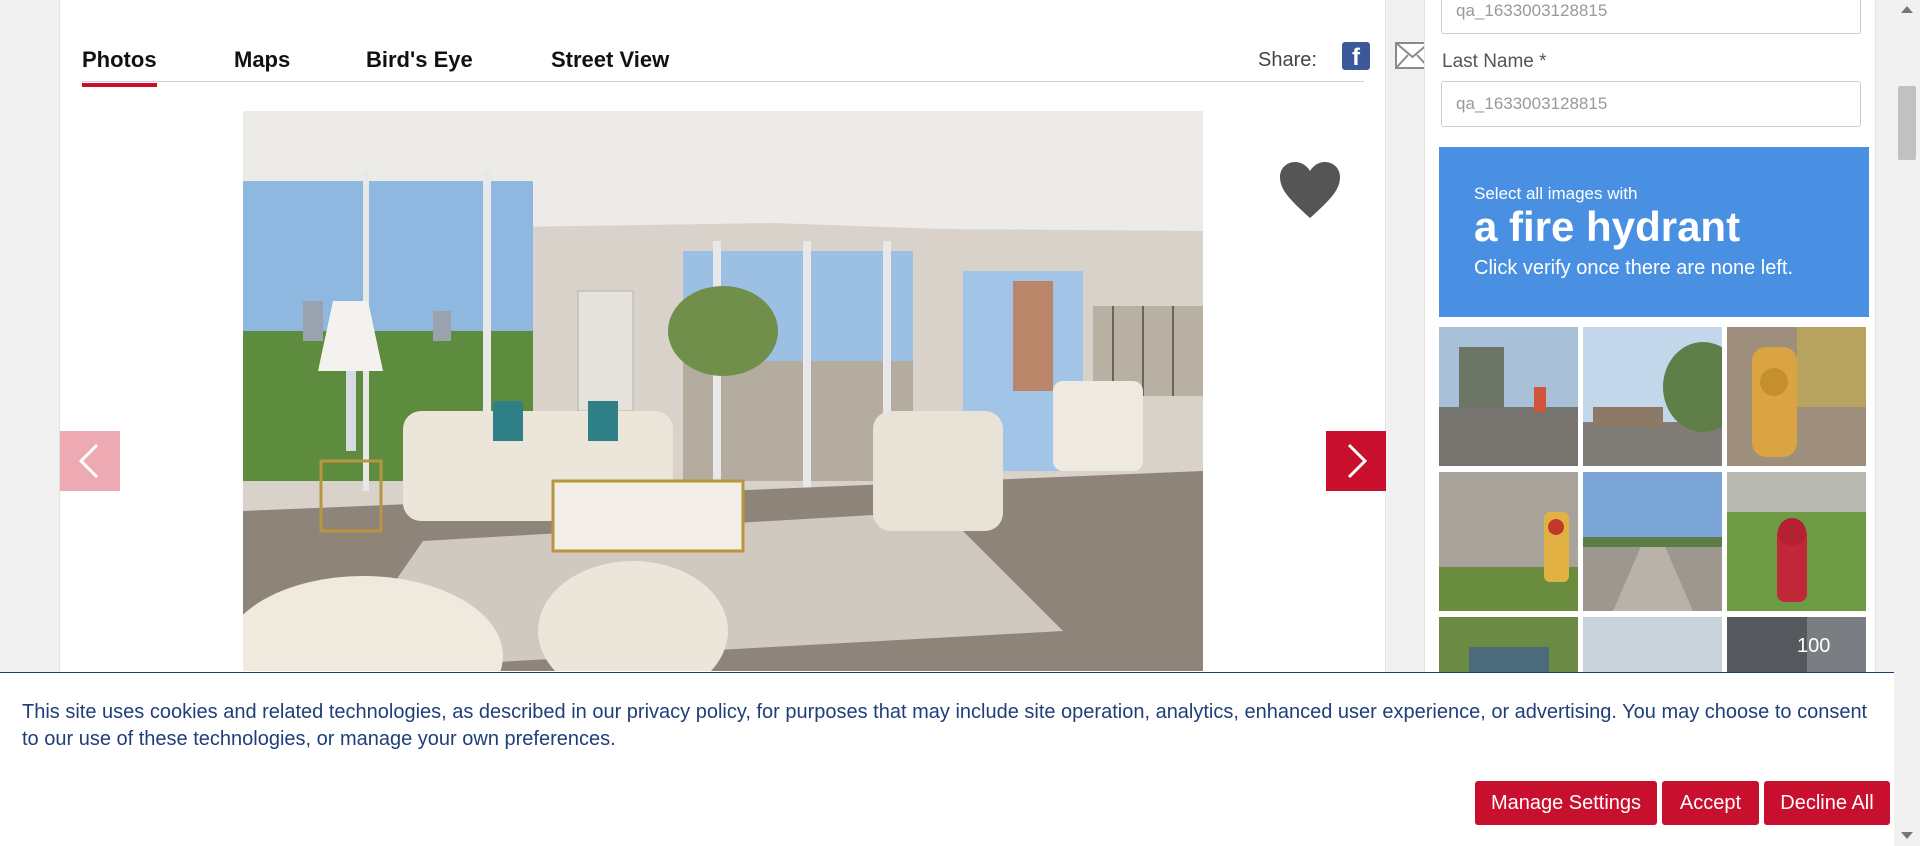  I want to click on first-name-field: qa_1633003128815, so click(1651, 17).